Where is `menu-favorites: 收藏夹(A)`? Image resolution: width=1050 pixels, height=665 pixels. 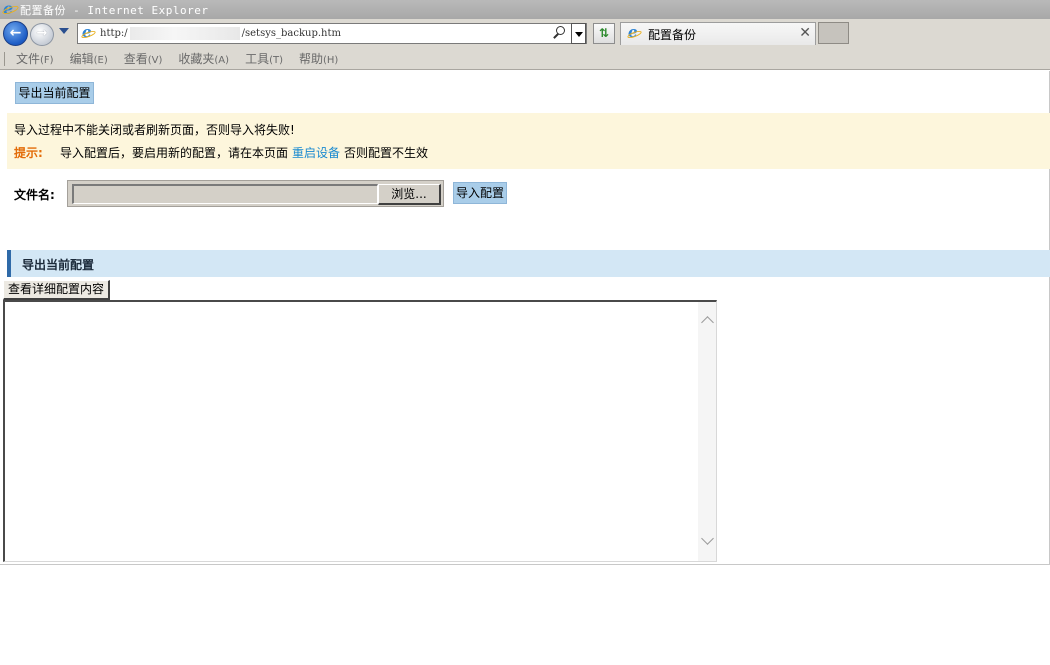 menu-favorites: 收藏夹(A) is located at coordinates (203, 58).